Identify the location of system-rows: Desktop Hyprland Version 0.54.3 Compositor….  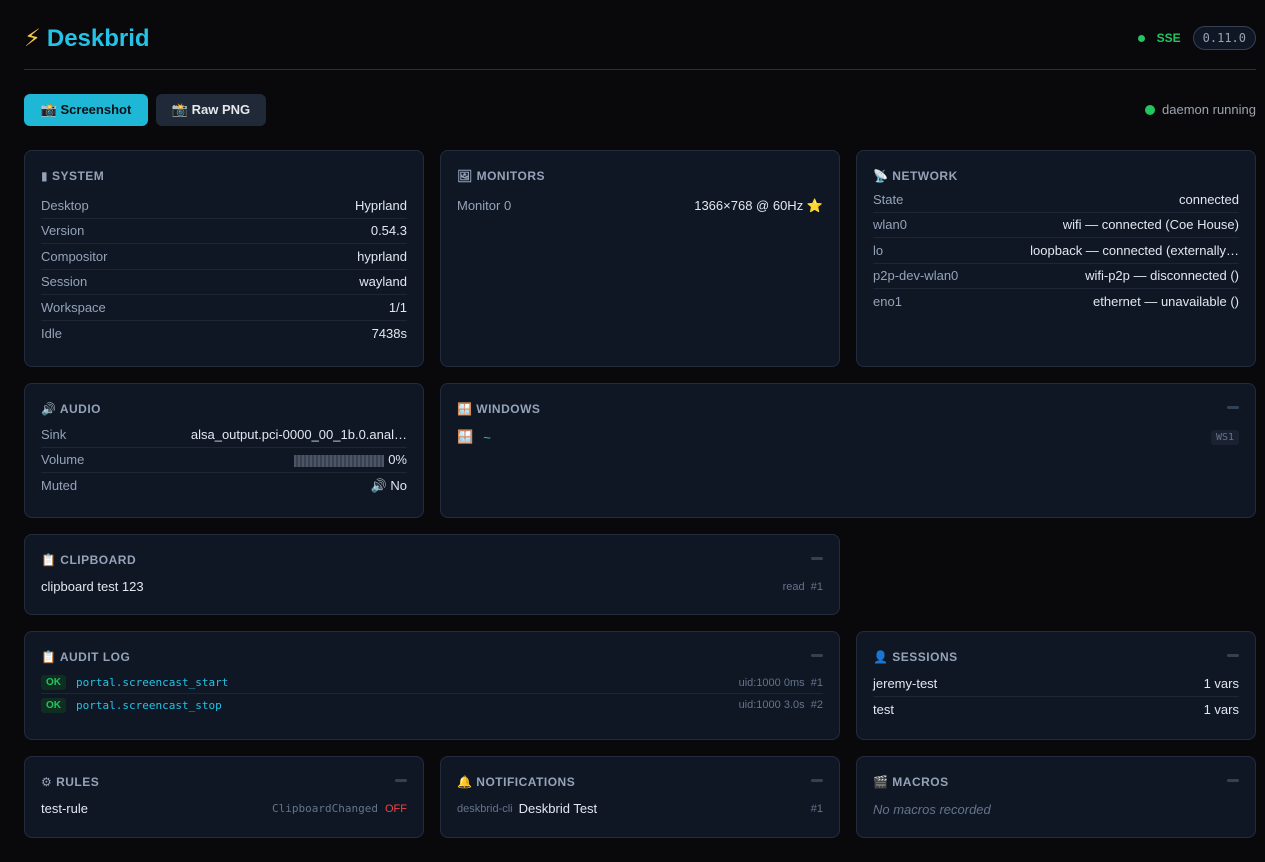
(224, 269).